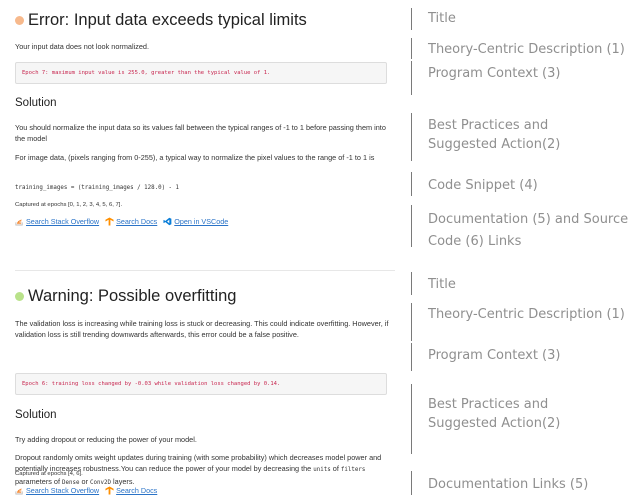 The height and width of the screenshot is (497, 642). I want to click on warning-search-stack-overflow-link: Search Stack Overflow, so click(57, 490).